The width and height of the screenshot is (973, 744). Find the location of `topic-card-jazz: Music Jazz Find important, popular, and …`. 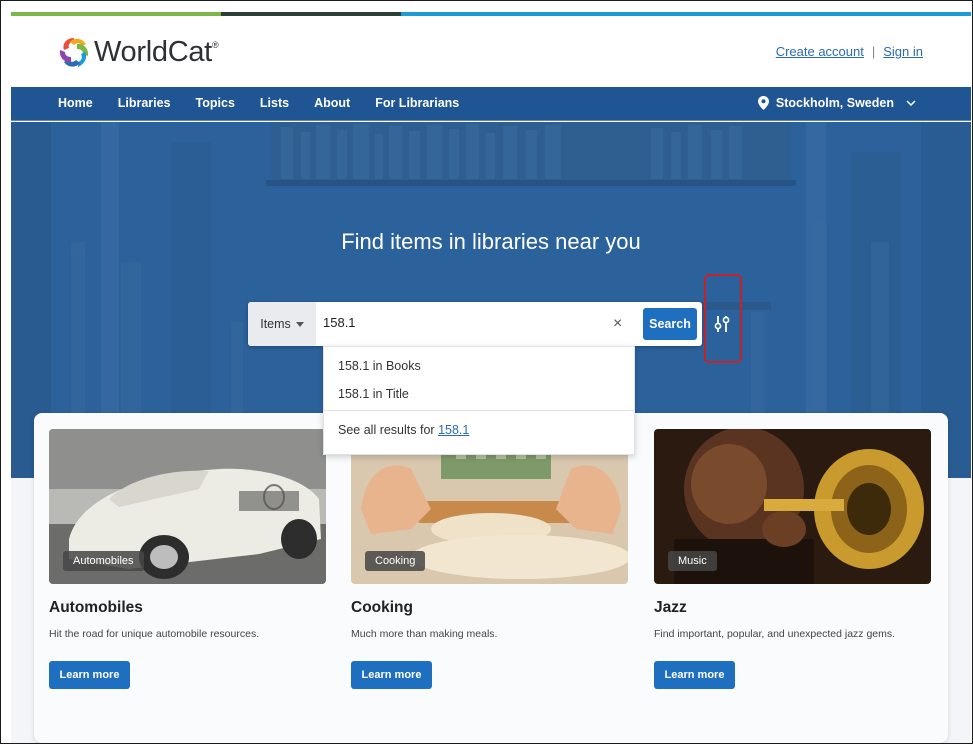

topic-card-jazz: Music Jazz Find important, popular, and … is located at coordinates (792, 559).